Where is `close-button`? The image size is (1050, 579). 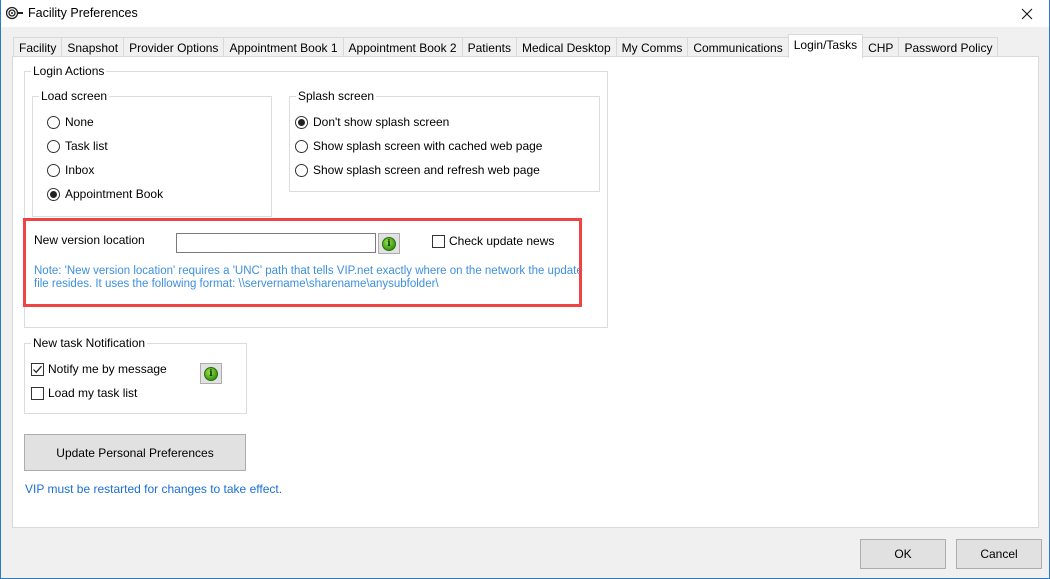
close-button is located at coordinates (1027, 13).